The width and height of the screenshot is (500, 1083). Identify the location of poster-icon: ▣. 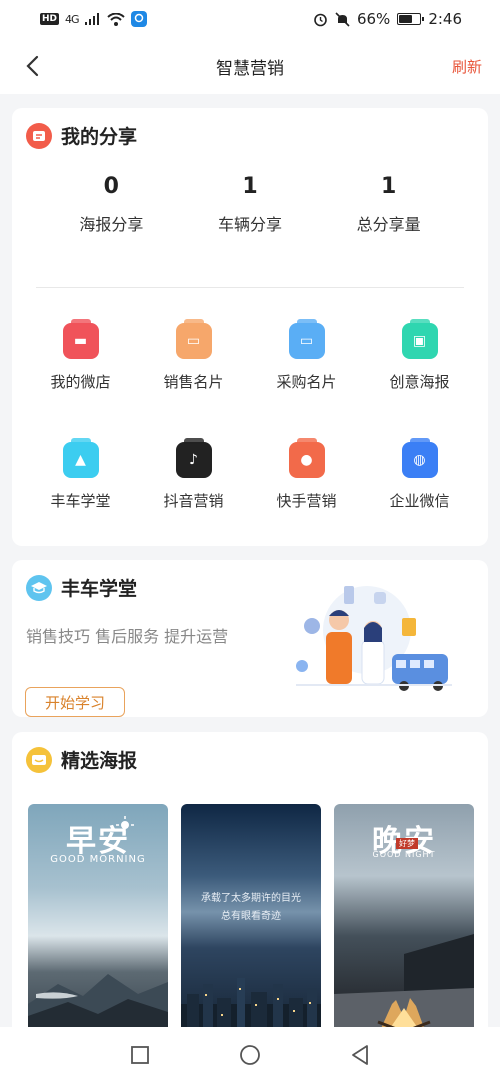
(419, 339).